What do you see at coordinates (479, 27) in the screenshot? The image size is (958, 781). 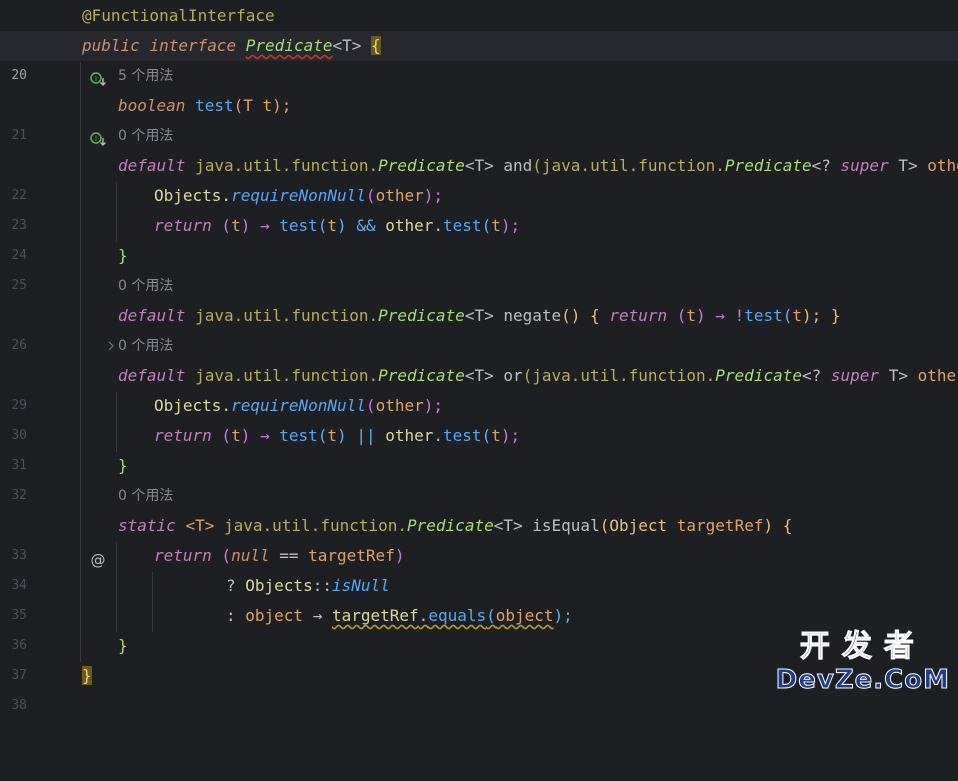 I see `code-line-19: 19 @FunctionalInterface` at bounding box center [479, 27].